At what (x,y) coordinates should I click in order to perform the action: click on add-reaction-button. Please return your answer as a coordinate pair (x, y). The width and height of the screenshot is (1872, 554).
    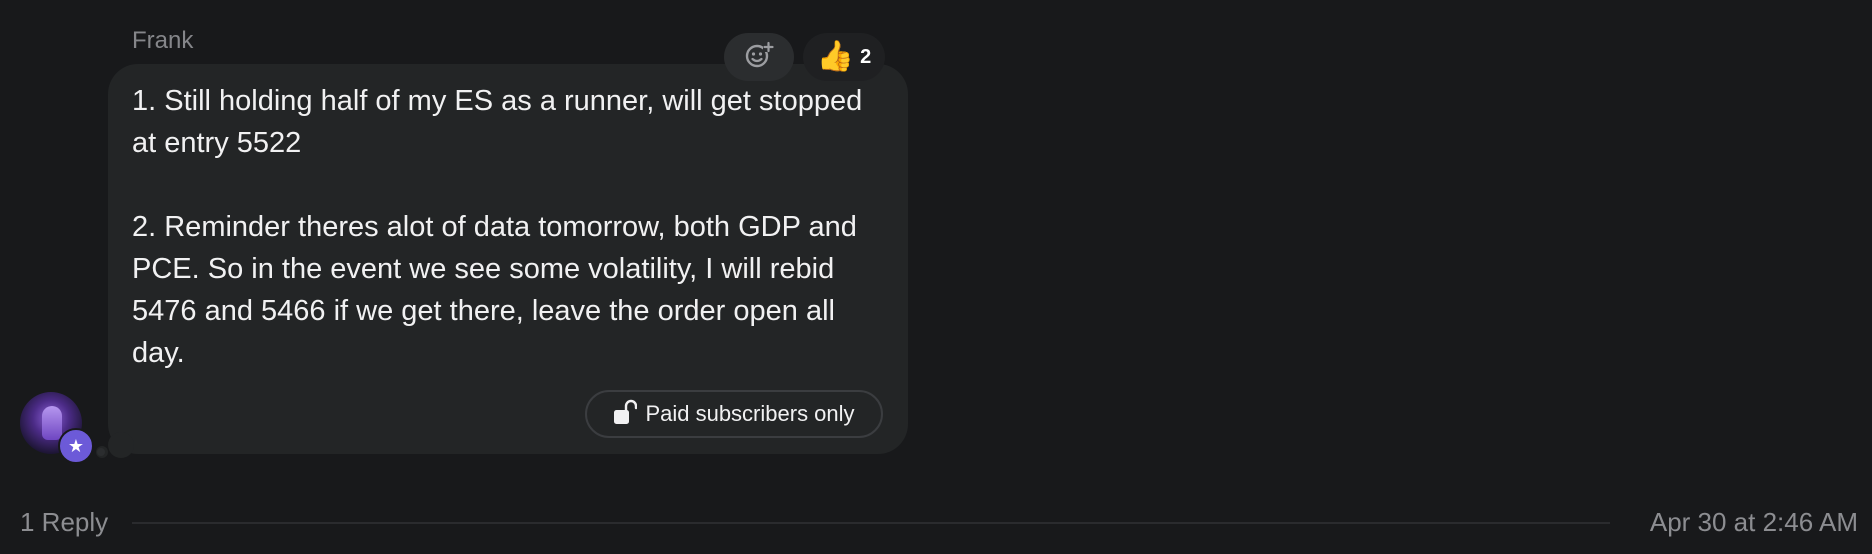
    Looking at the image, I should click on (759, 57).